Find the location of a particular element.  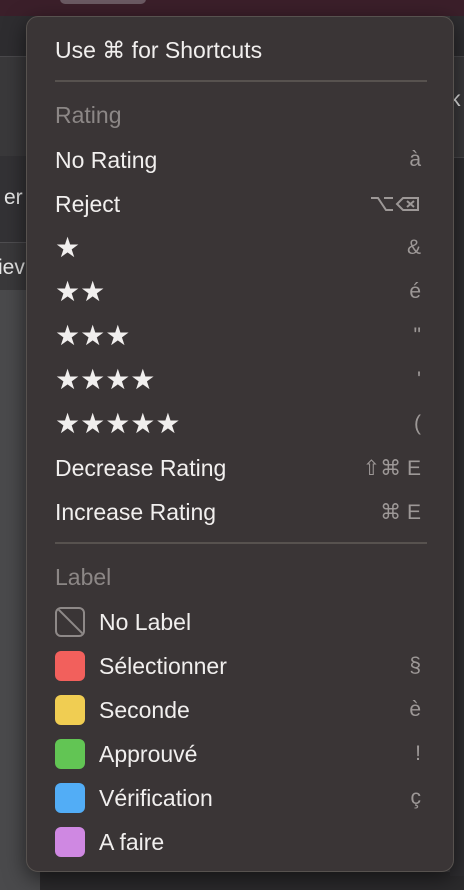

background-text-fragment: er is located at coordinates (13, 198).